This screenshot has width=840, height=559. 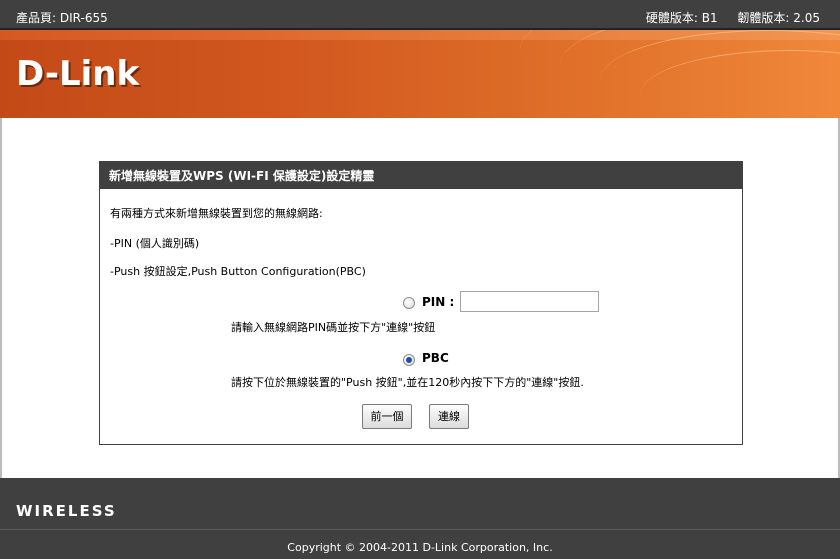 I want to click on panel-title: 新增無線裝置及WPS (WI-FI 保護設定)設定精靈, so click(x=421, y=175).